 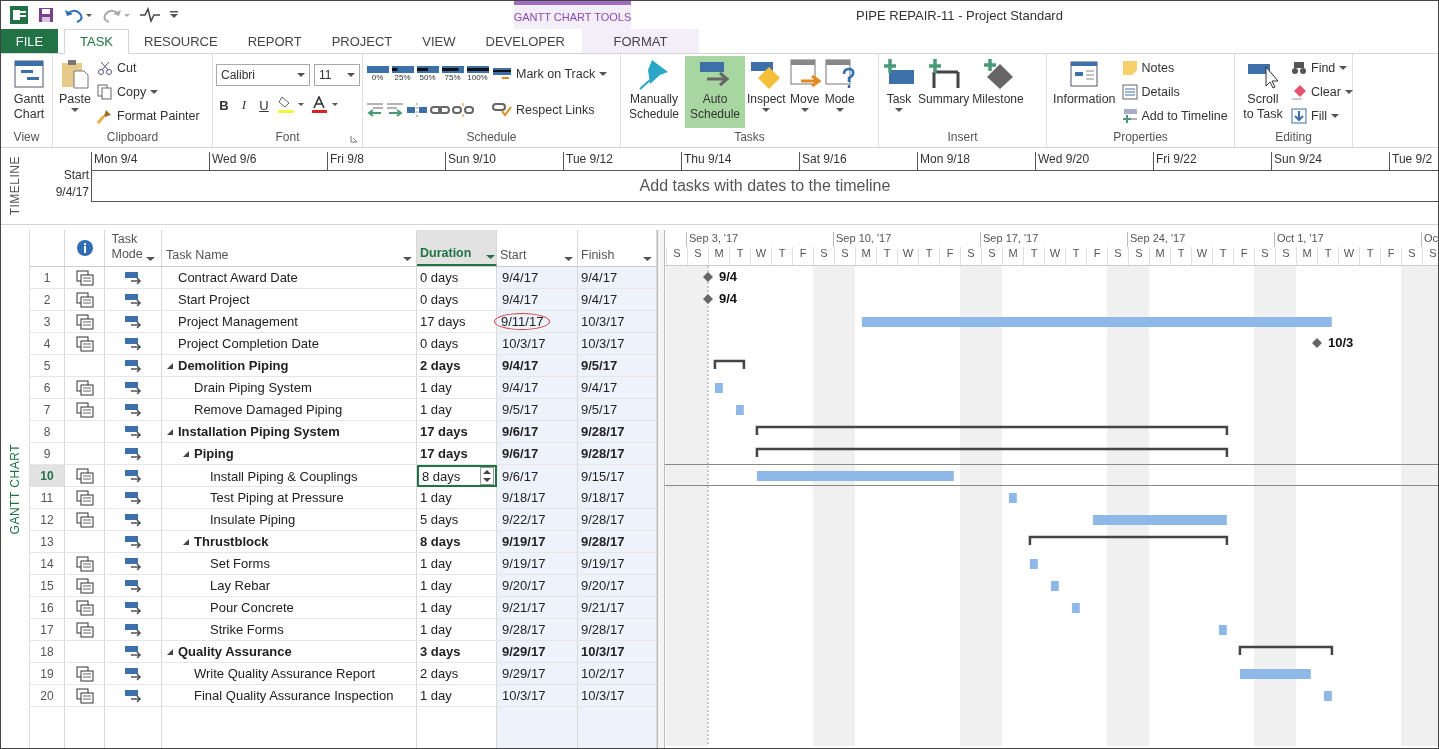 What do you see at coordinates (337, 75) in the screenshot?
I see `font-size-field: 11` at bounding box center [337, 75].